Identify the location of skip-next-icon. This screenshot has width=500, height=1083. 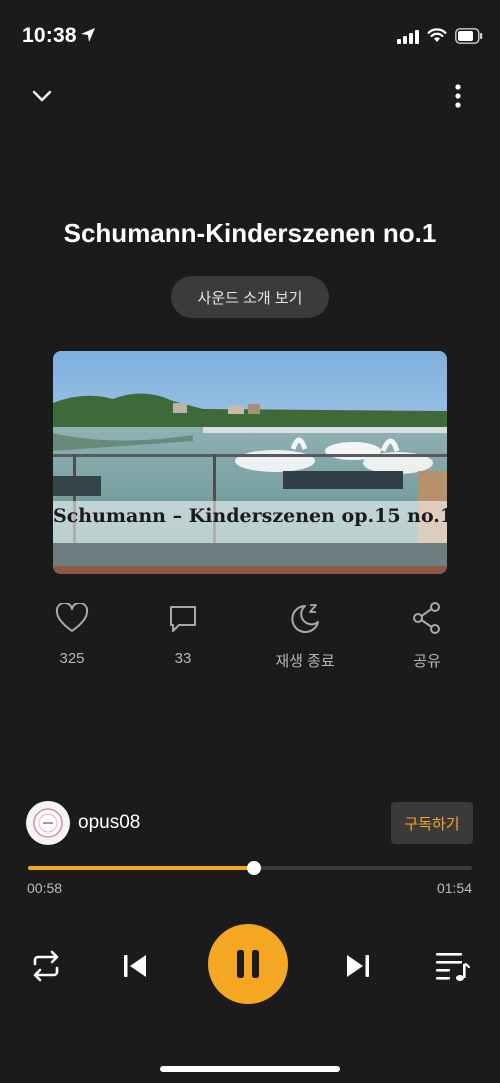
(358, 966).